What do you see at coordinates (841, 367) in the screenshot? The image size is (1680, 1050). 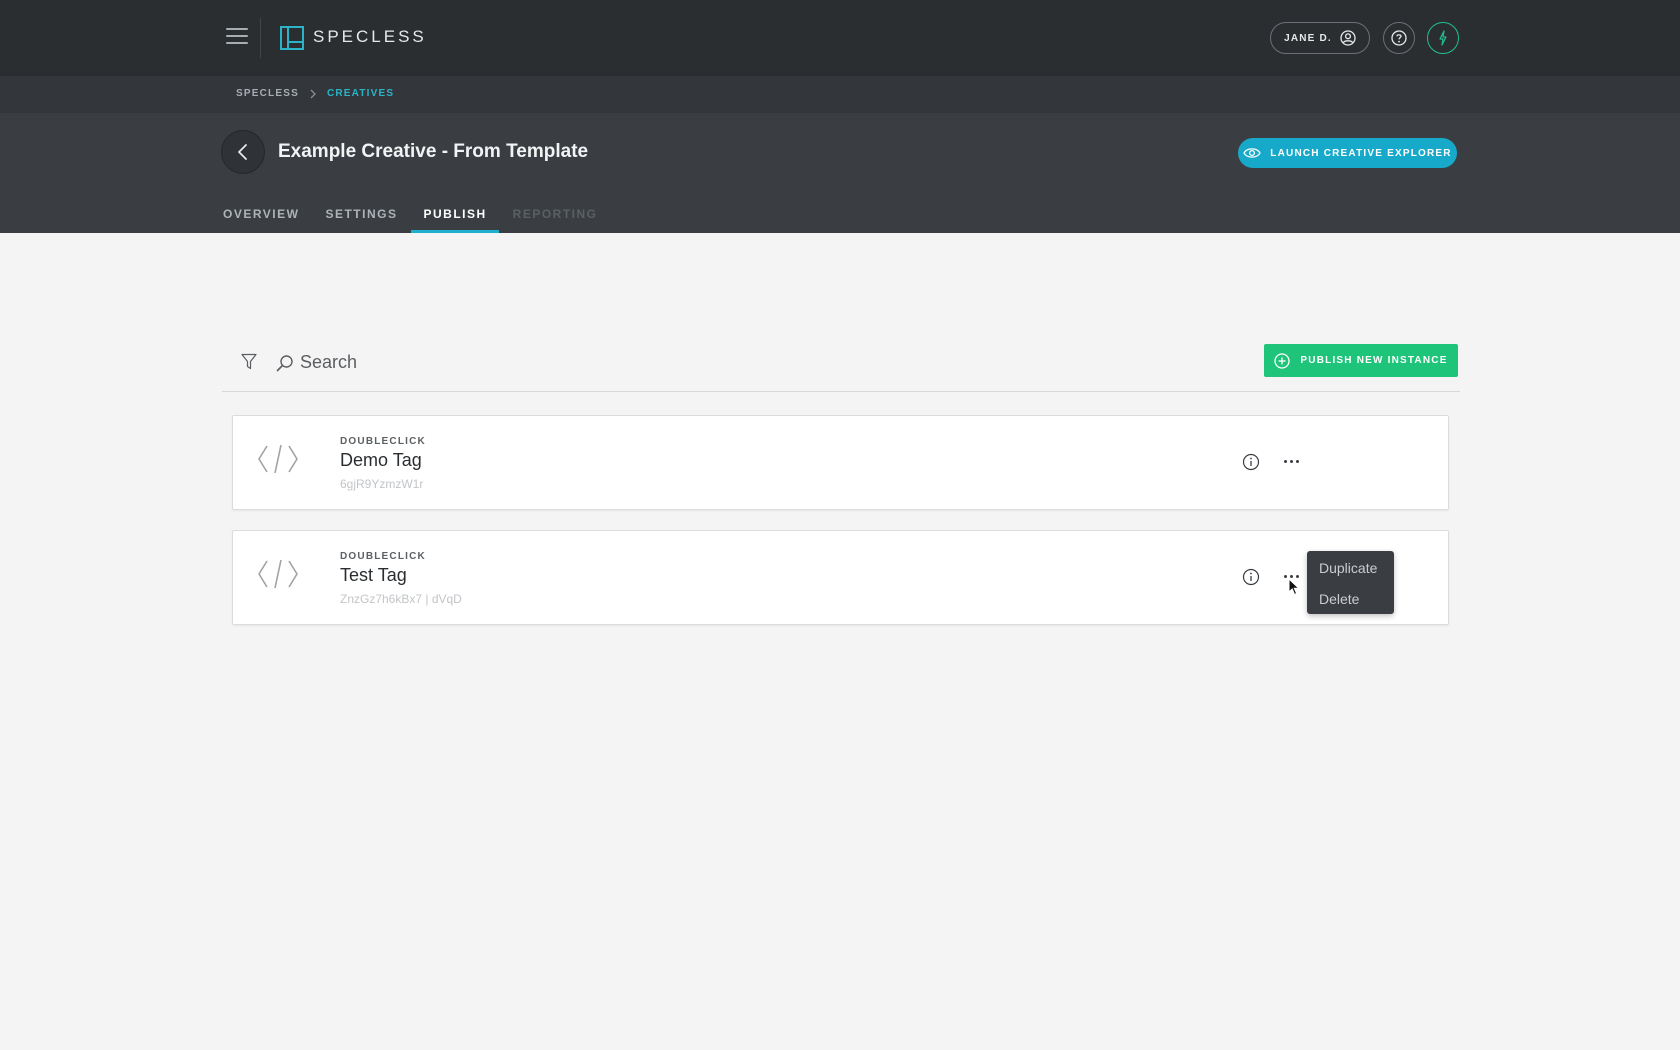 I see `instances-toolbar: PUBLISH NEW INSTANCE` at bounding box center [841, 367].